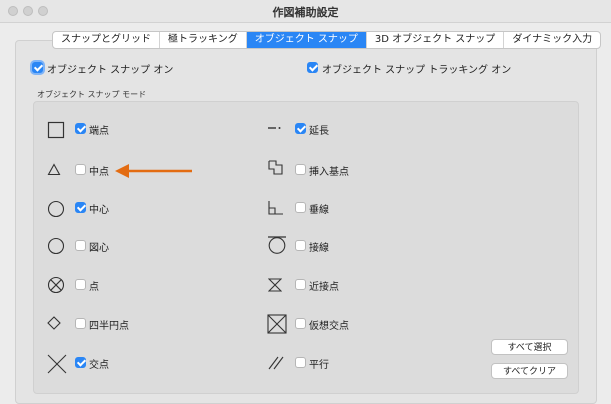 This screenshot has height=404, width=611. I want to click on intersection-x-icon, so click(57, 364).